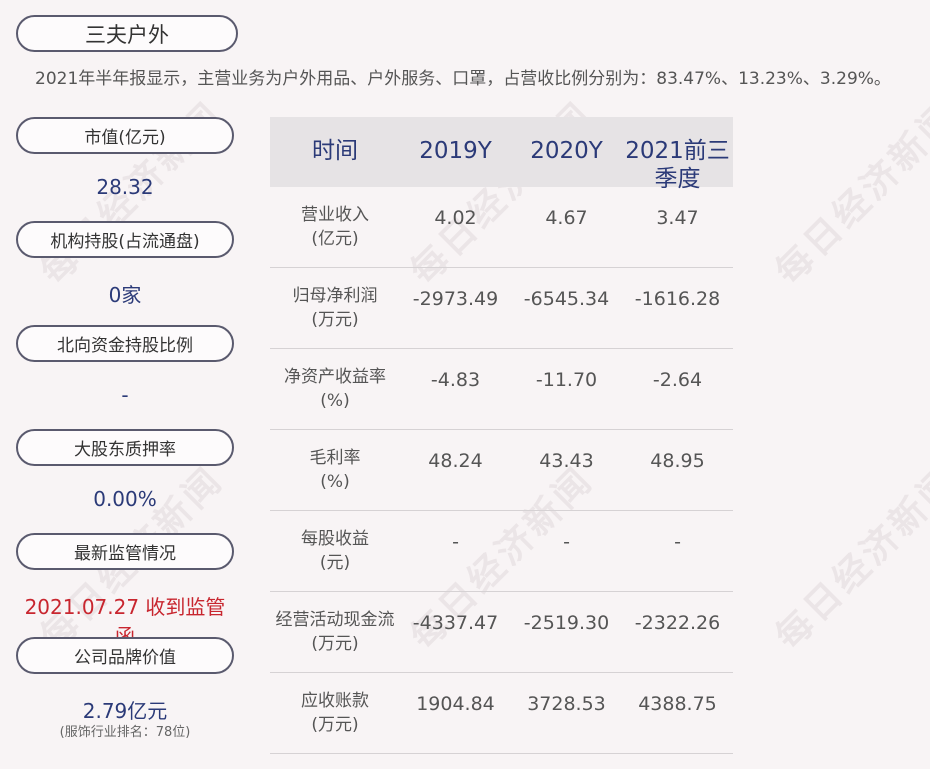  I want to click on header-2019: 2019Y, so click(455, 151).